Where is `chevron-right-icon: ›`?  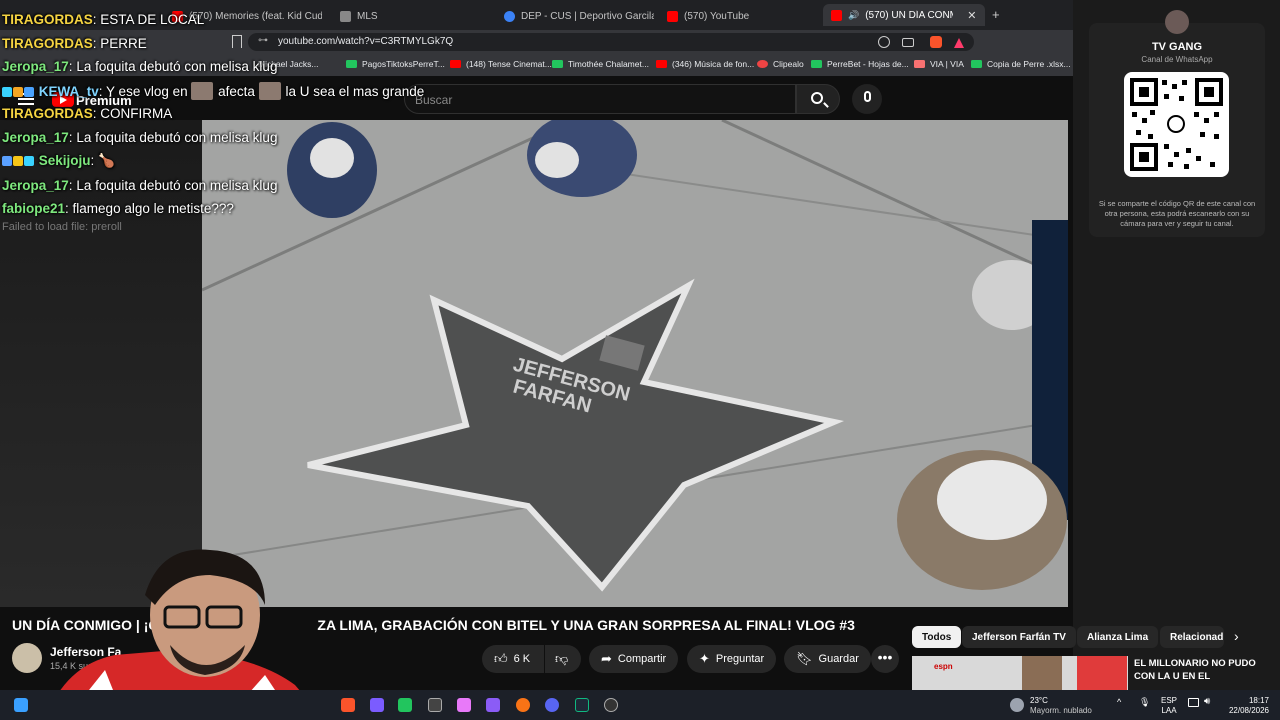 chevron-right-icon: › is located at coordinates (1236, 636).